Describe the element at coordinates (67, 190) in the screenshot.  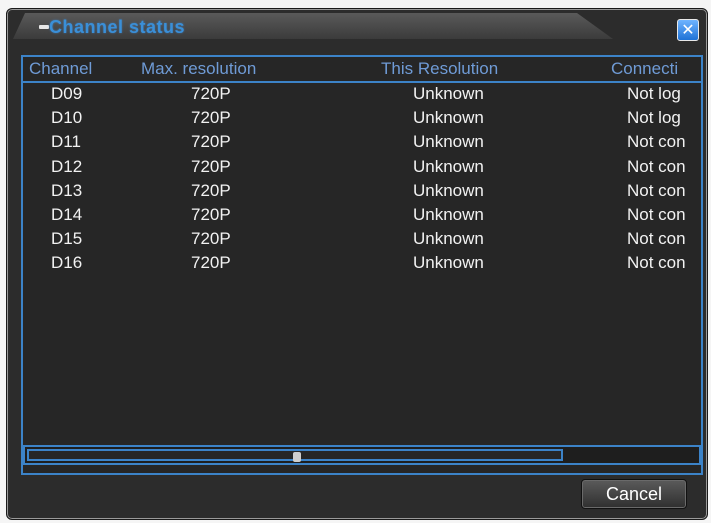
I see `cell-channel: D13` at that location.